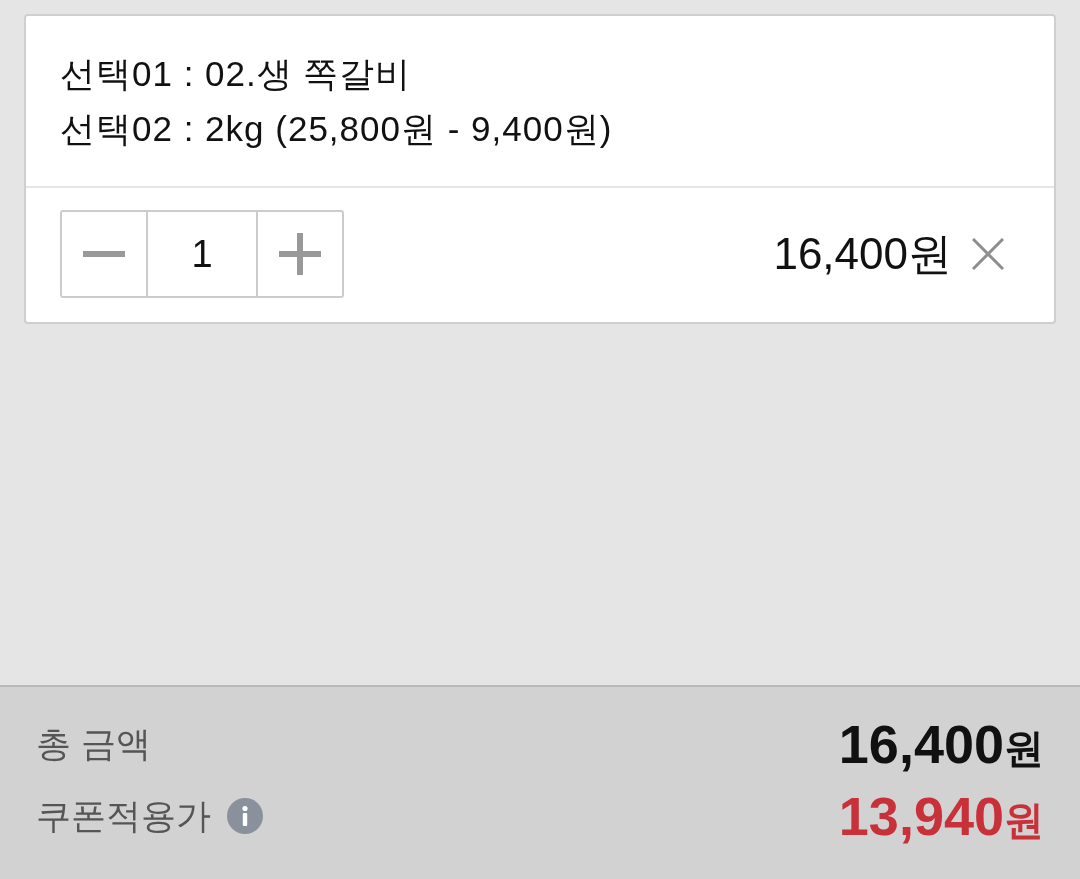 This screenshot has height=879, width=1080. I want to click on quantity-field: 1, so click(202, 254).